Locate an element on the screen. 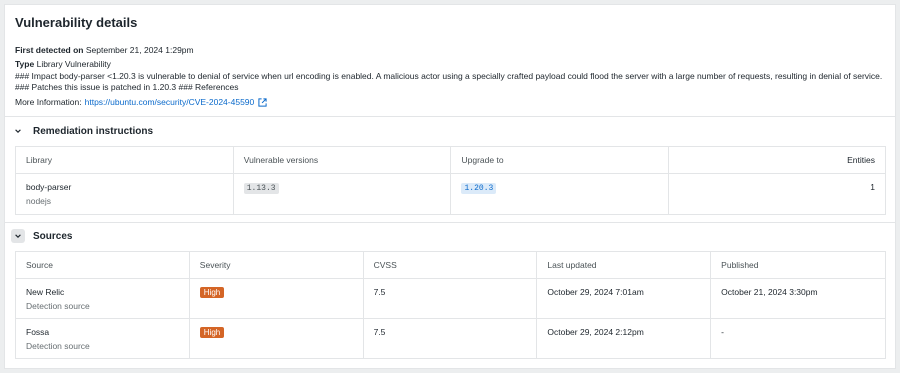 The height and width of the screenshot is (373, 900). external-link-icon is located at coordinates (262, 102).